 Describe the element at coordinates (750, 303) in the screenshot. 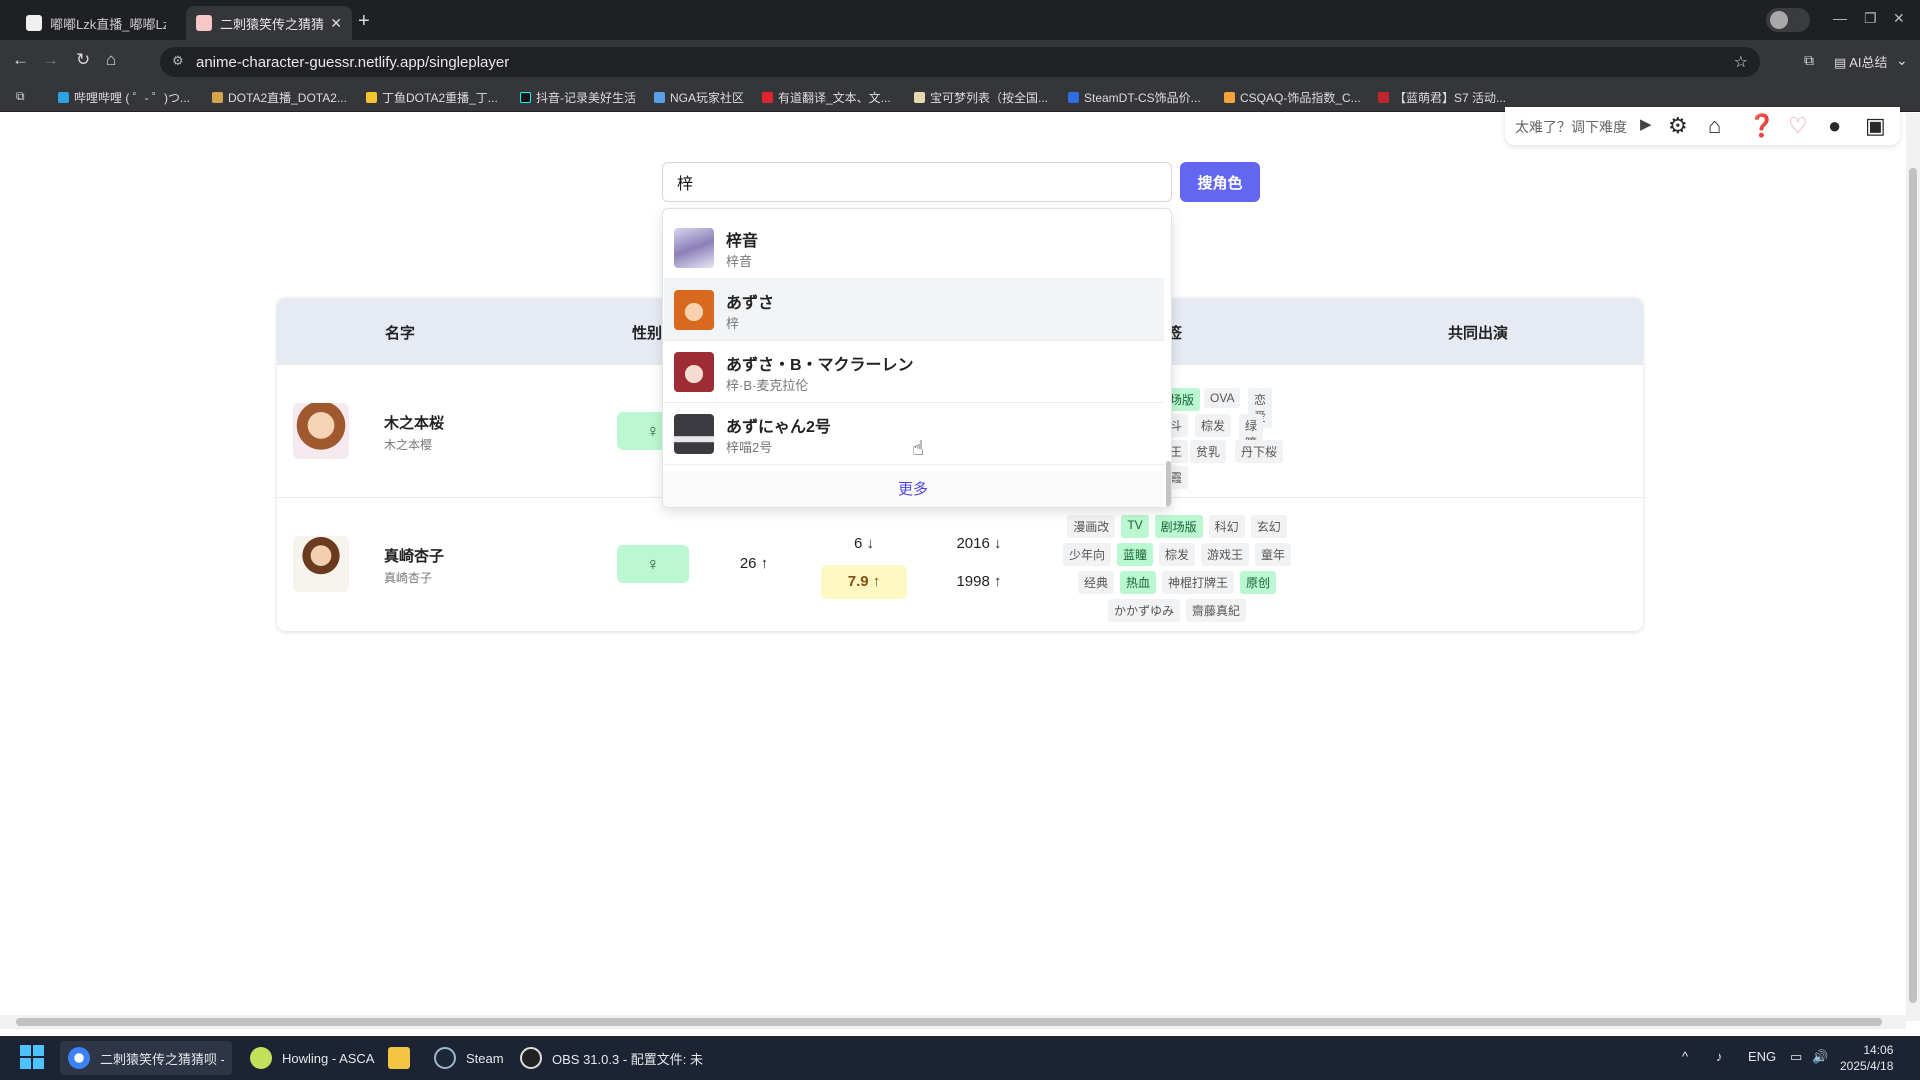

I see `suggestion-name: あずさ` at that location.